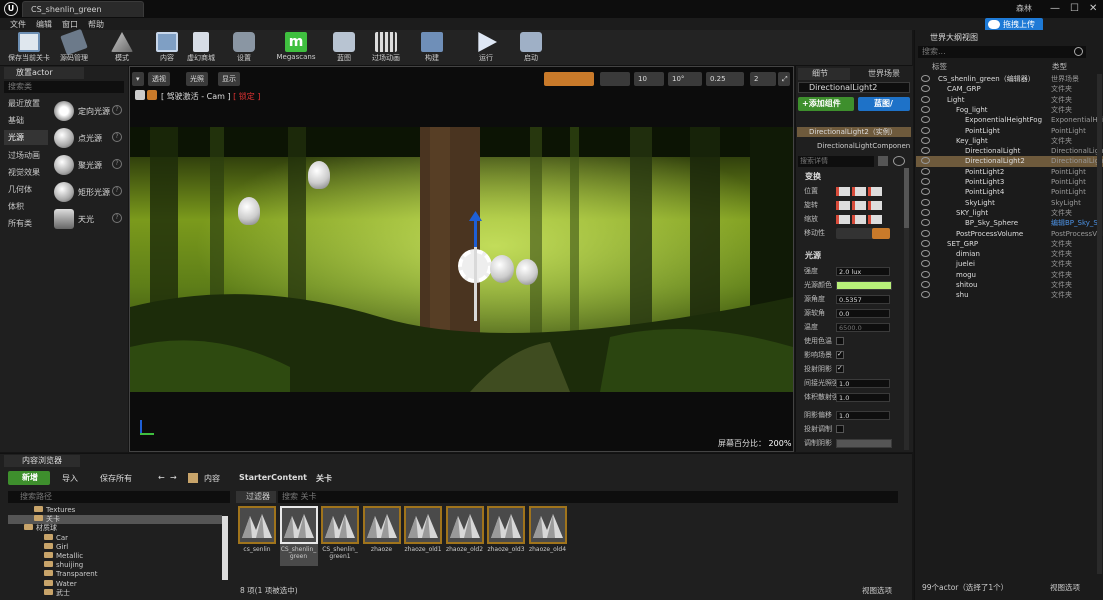  Describe the element at coordinates (1055, 8) in the screenshot. I see `minimize-icon: —` at that location.